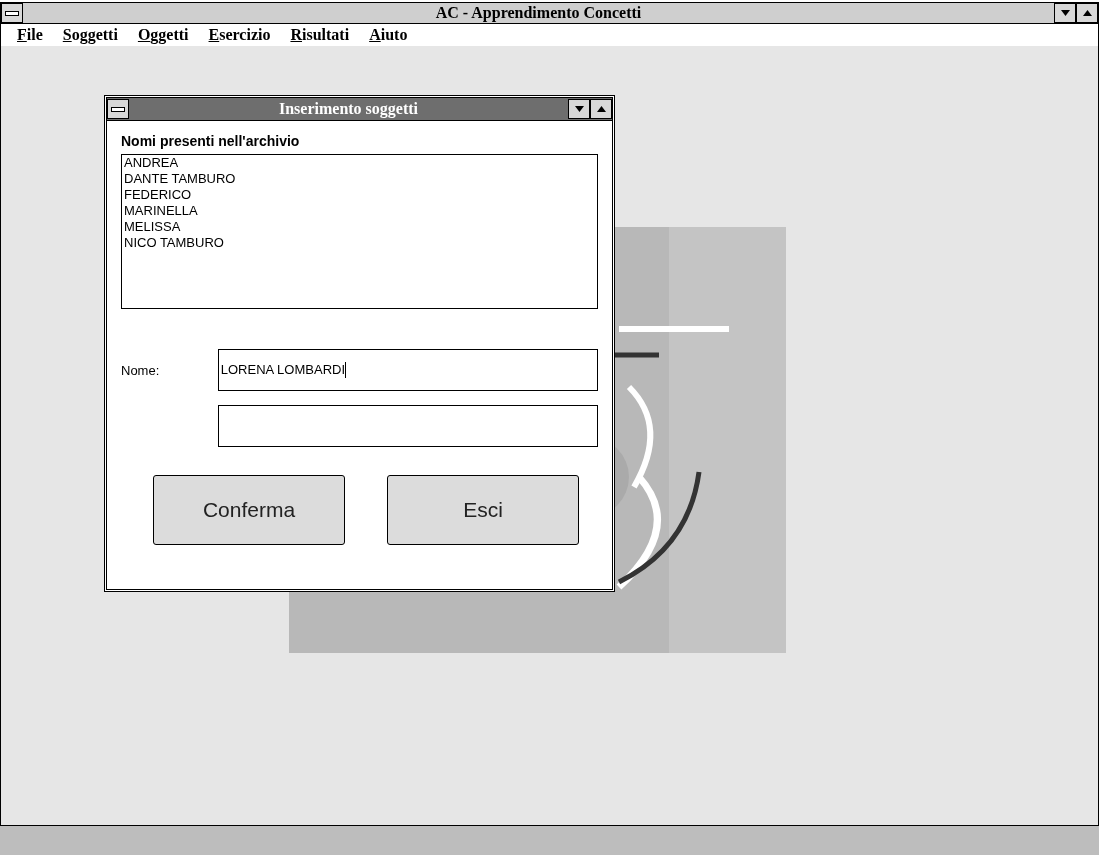  I want to click on menu-item: Risultati, so click(320, 35).